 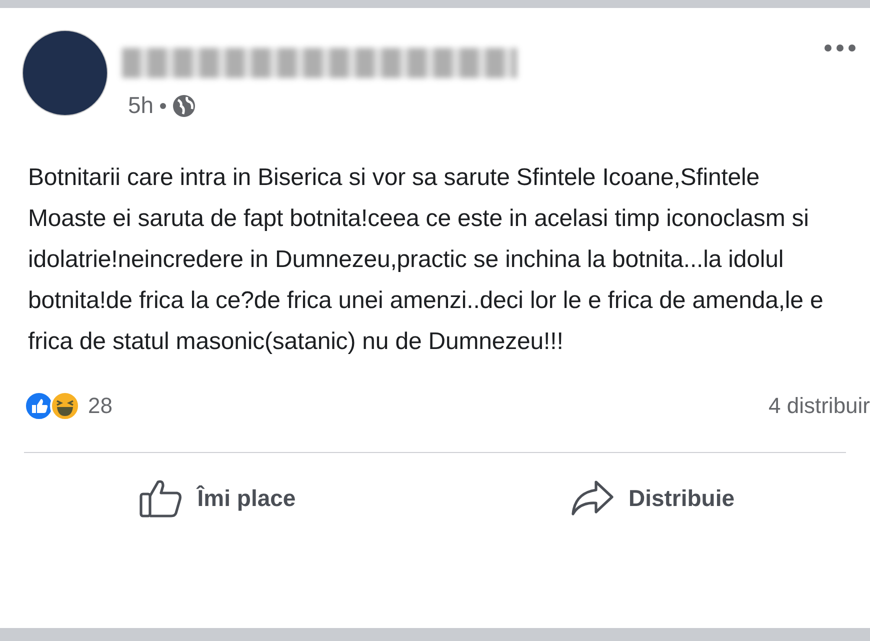 What do you see at coordinates (100, 406) in the screenshot?
I see `reaction-count: 28` at bounding box center [100, 406].